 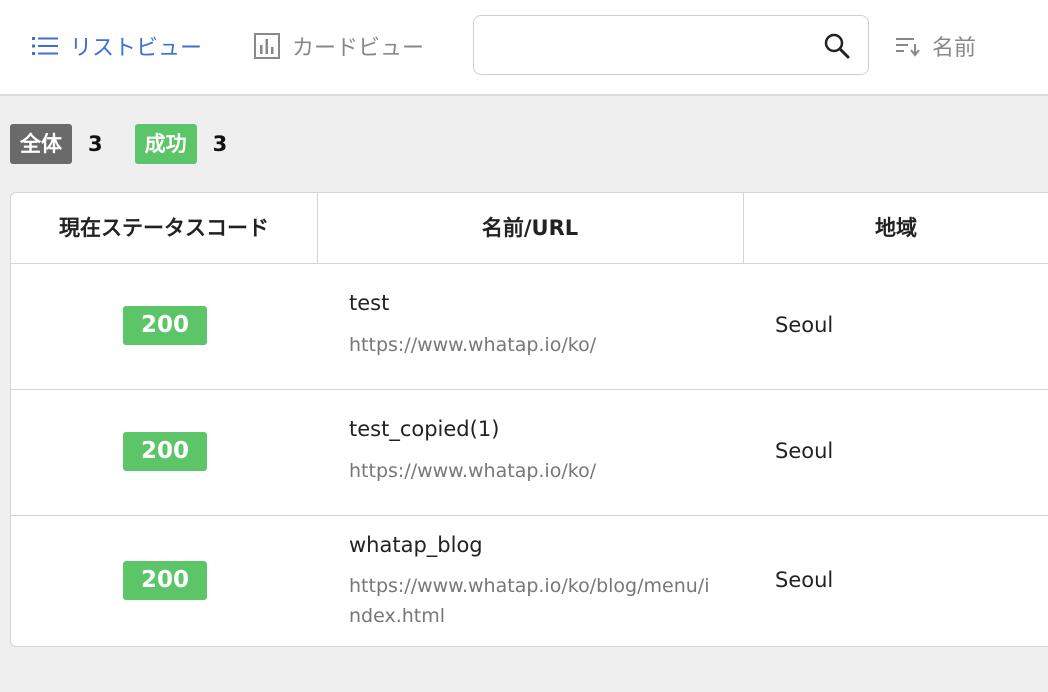 I want to click on total-count: 3, so click(x=95, y=144).